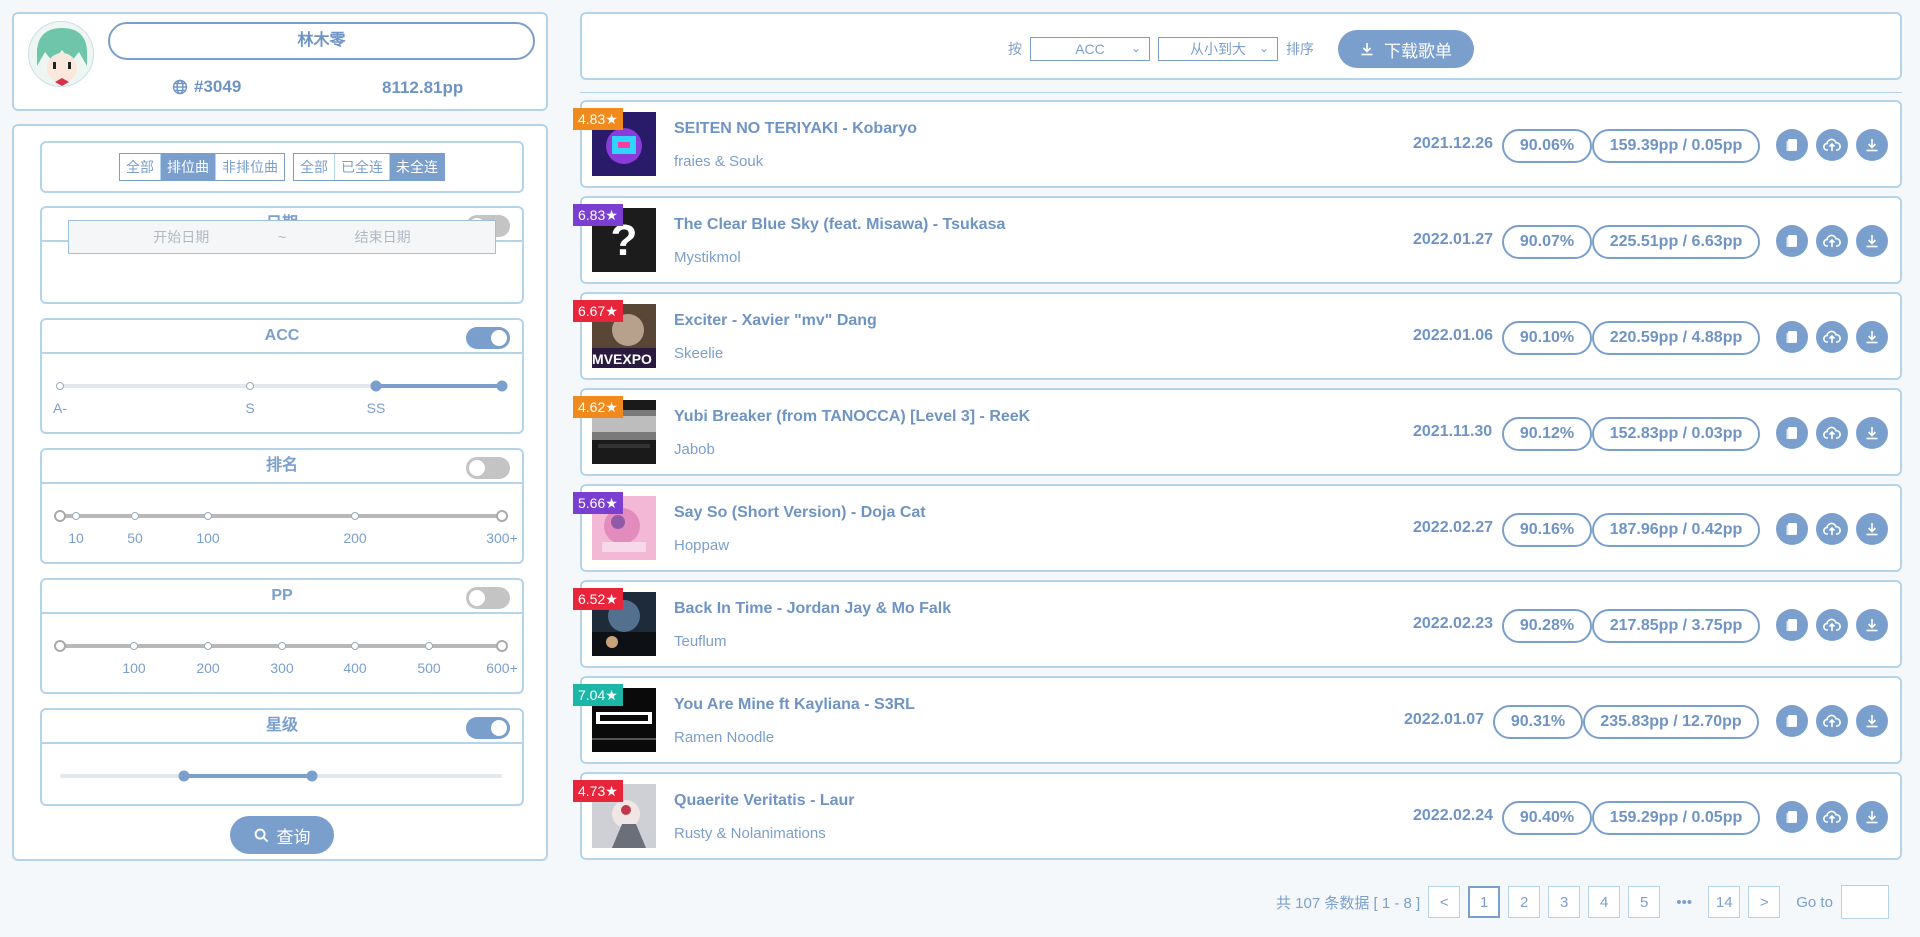 The image size is (1920, 937). I want to click on avatar, so click(61, 54).